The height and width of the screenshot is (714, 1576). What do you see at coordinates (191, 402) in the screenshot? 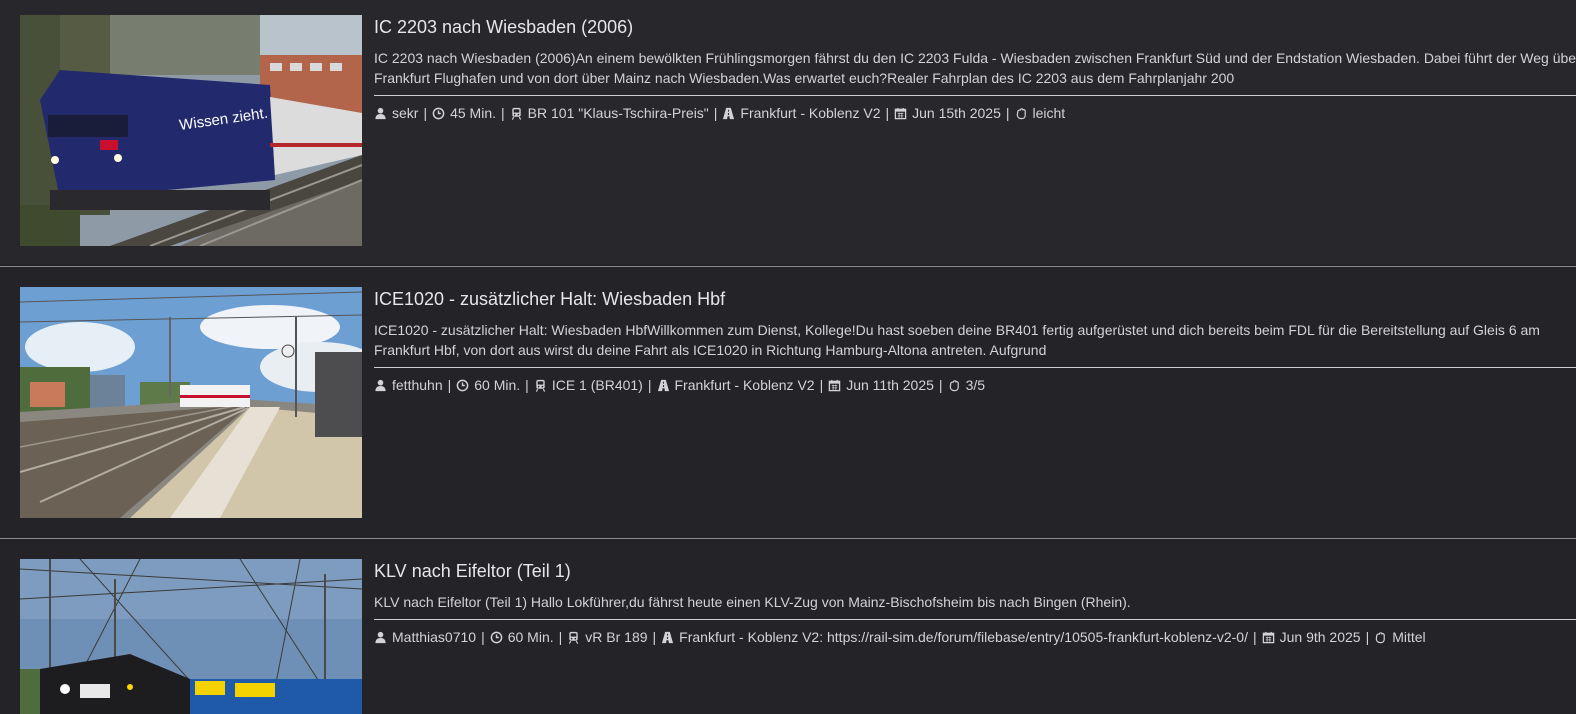
I see `train-image-ice1020` at bounding box center [191, 402].